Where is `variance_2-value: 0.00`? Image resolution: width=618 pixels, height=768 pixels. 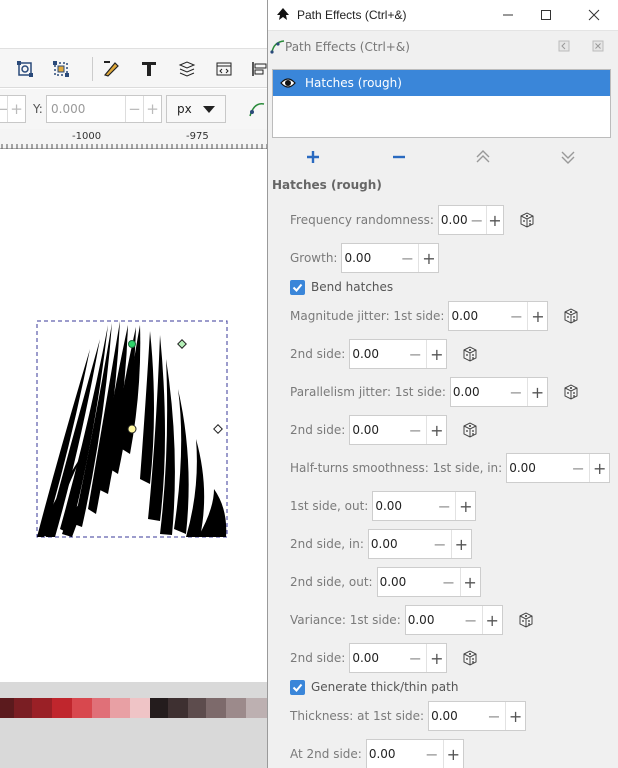 variance_2-value: 0.00 is located at coordinates (377, 658).